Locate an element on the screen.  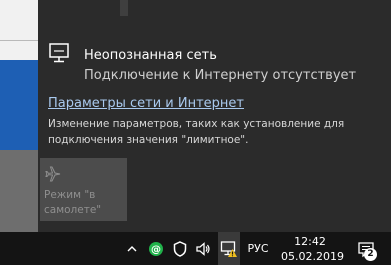
chevron-up-icon is located at coordinates (132, 248).